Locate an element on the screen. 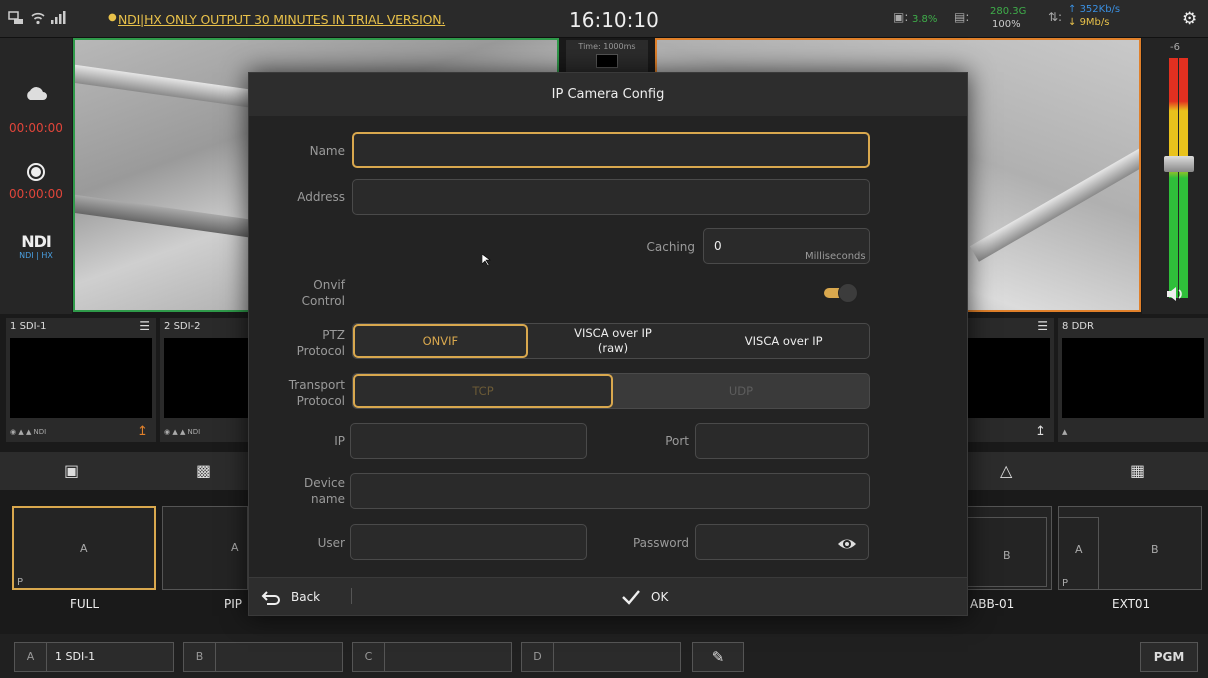  layout-label-ext01: EXT01 is located at coordinates (1131, 604).